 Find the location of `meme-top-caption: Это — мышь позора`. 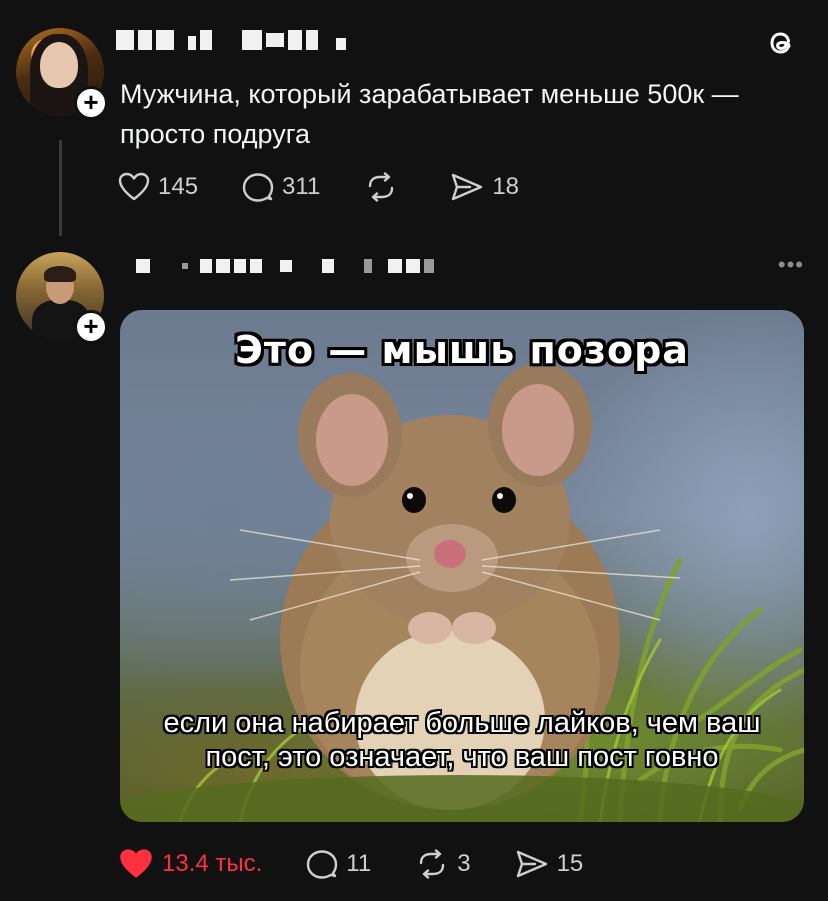

meme-top-caption: Это — мышь позора is located at coordinates (462, 350).